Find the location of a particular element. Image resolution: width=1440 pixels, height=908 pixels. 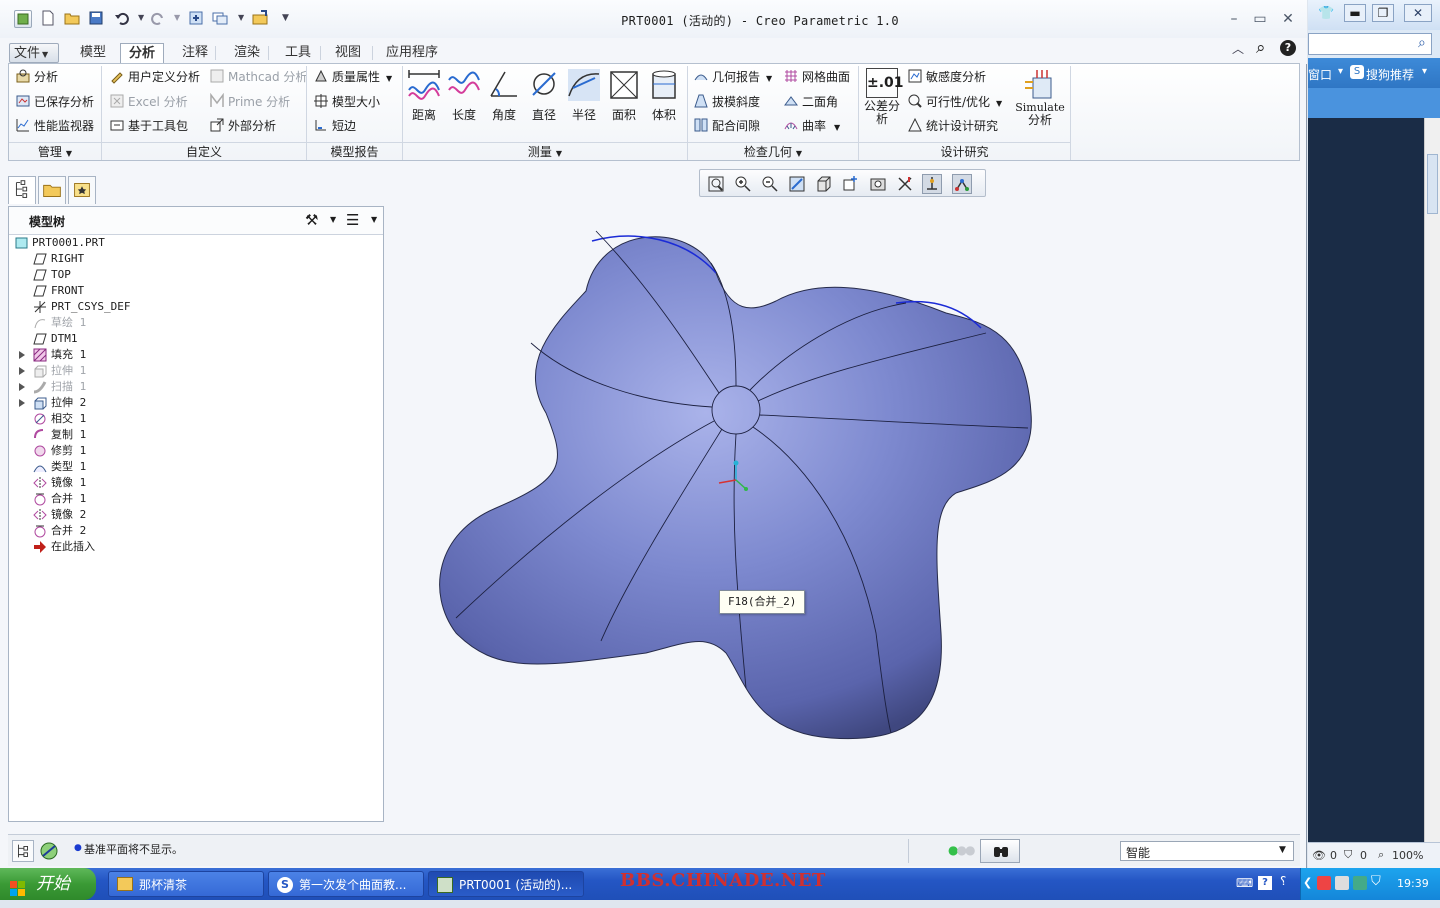

tolerance-analysis-button: ±.01 公差分析 is located at coordinates (883, 97).